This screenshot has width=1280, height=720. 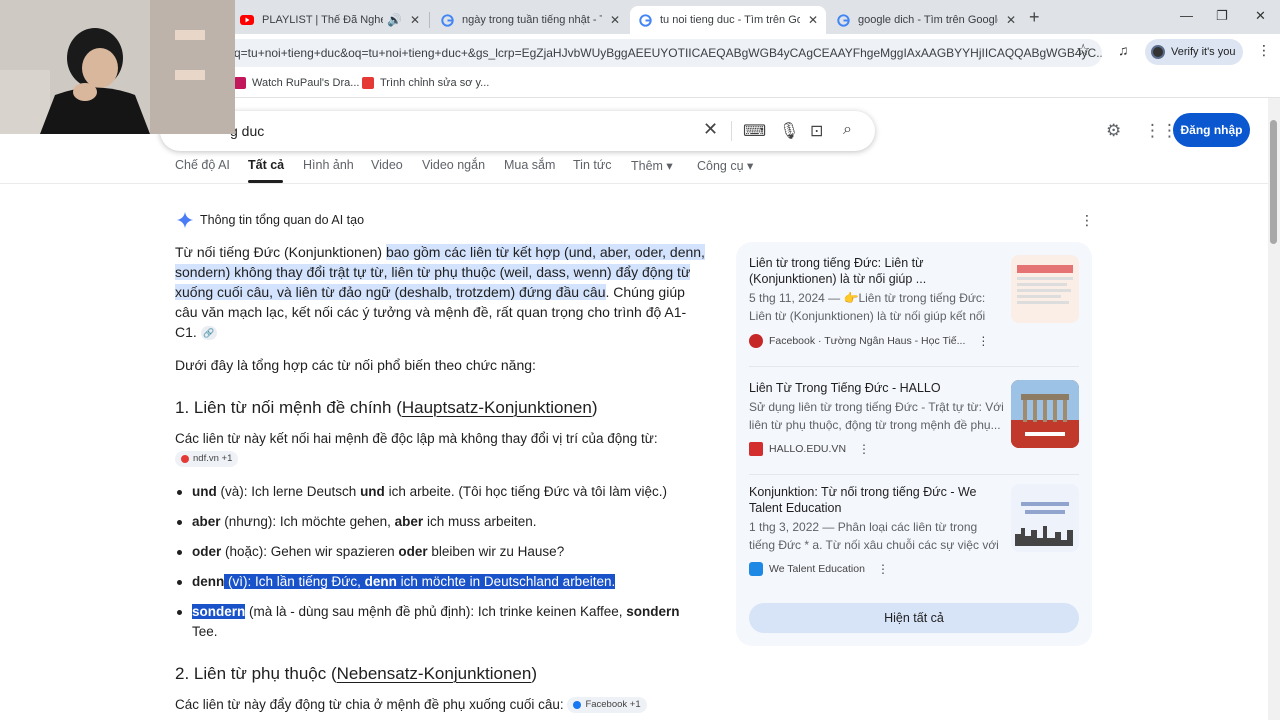 I want to click on tab-more: Thêm ▾, so click(x=652, y=165).